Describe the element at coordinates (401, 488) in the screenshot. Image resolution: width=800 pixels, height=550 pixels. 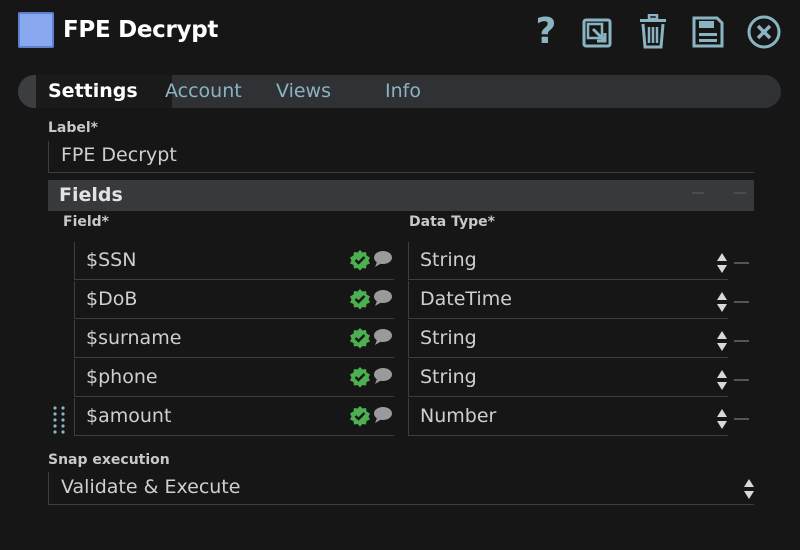
I see `snap-execution-select: Validate & Execute` at that location.